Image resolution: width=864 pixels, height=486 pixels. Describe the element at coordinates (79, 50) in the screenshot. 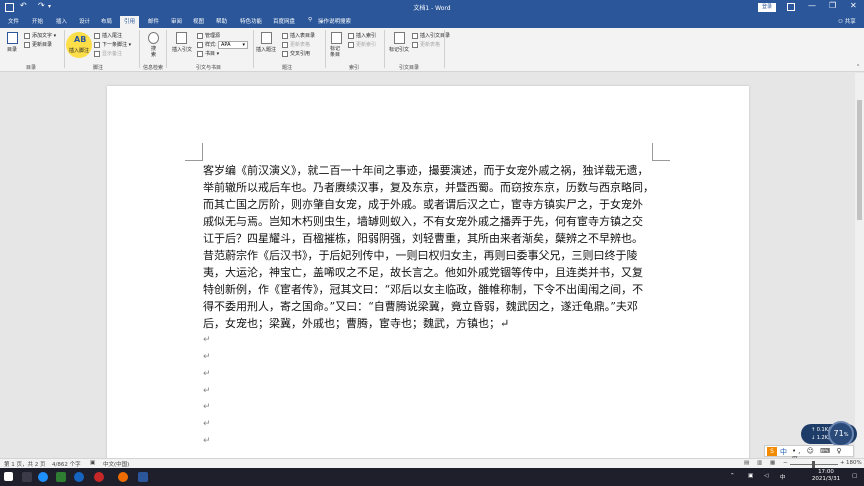

I see `insert-footnote-button: 插入脚注` at that location.